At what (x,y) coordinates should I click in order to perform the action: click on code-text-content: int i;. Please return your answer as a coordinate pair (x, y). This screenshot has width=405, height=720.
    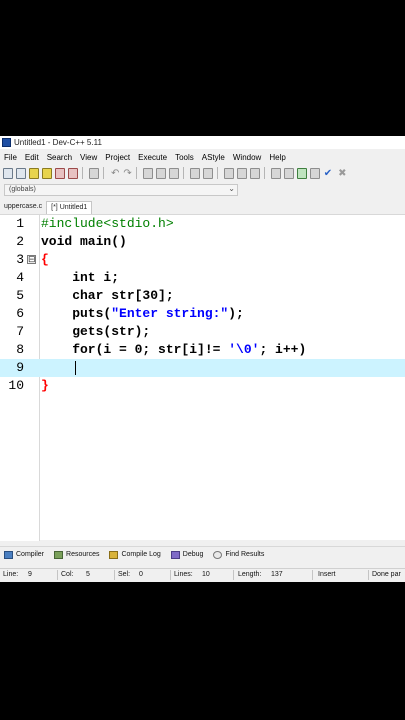
    Looking at the image, I should click on (80, 277).